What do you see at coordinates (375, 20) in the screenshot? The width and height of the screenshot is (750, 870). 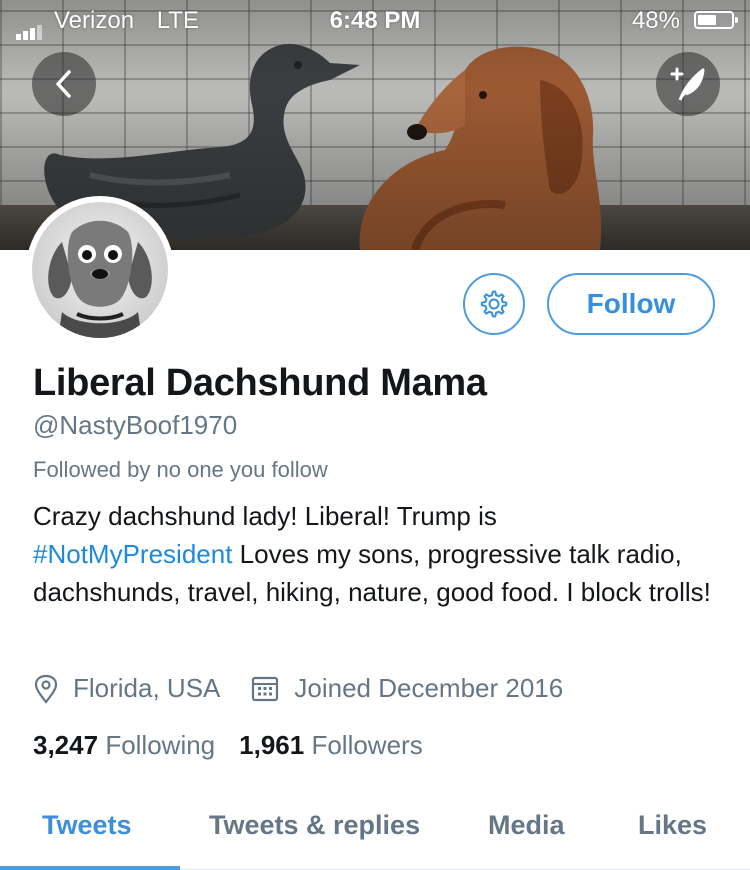 I see `status-bar: Verizon LTE 6:48 PM 48%` at bounding box center [375, 20].